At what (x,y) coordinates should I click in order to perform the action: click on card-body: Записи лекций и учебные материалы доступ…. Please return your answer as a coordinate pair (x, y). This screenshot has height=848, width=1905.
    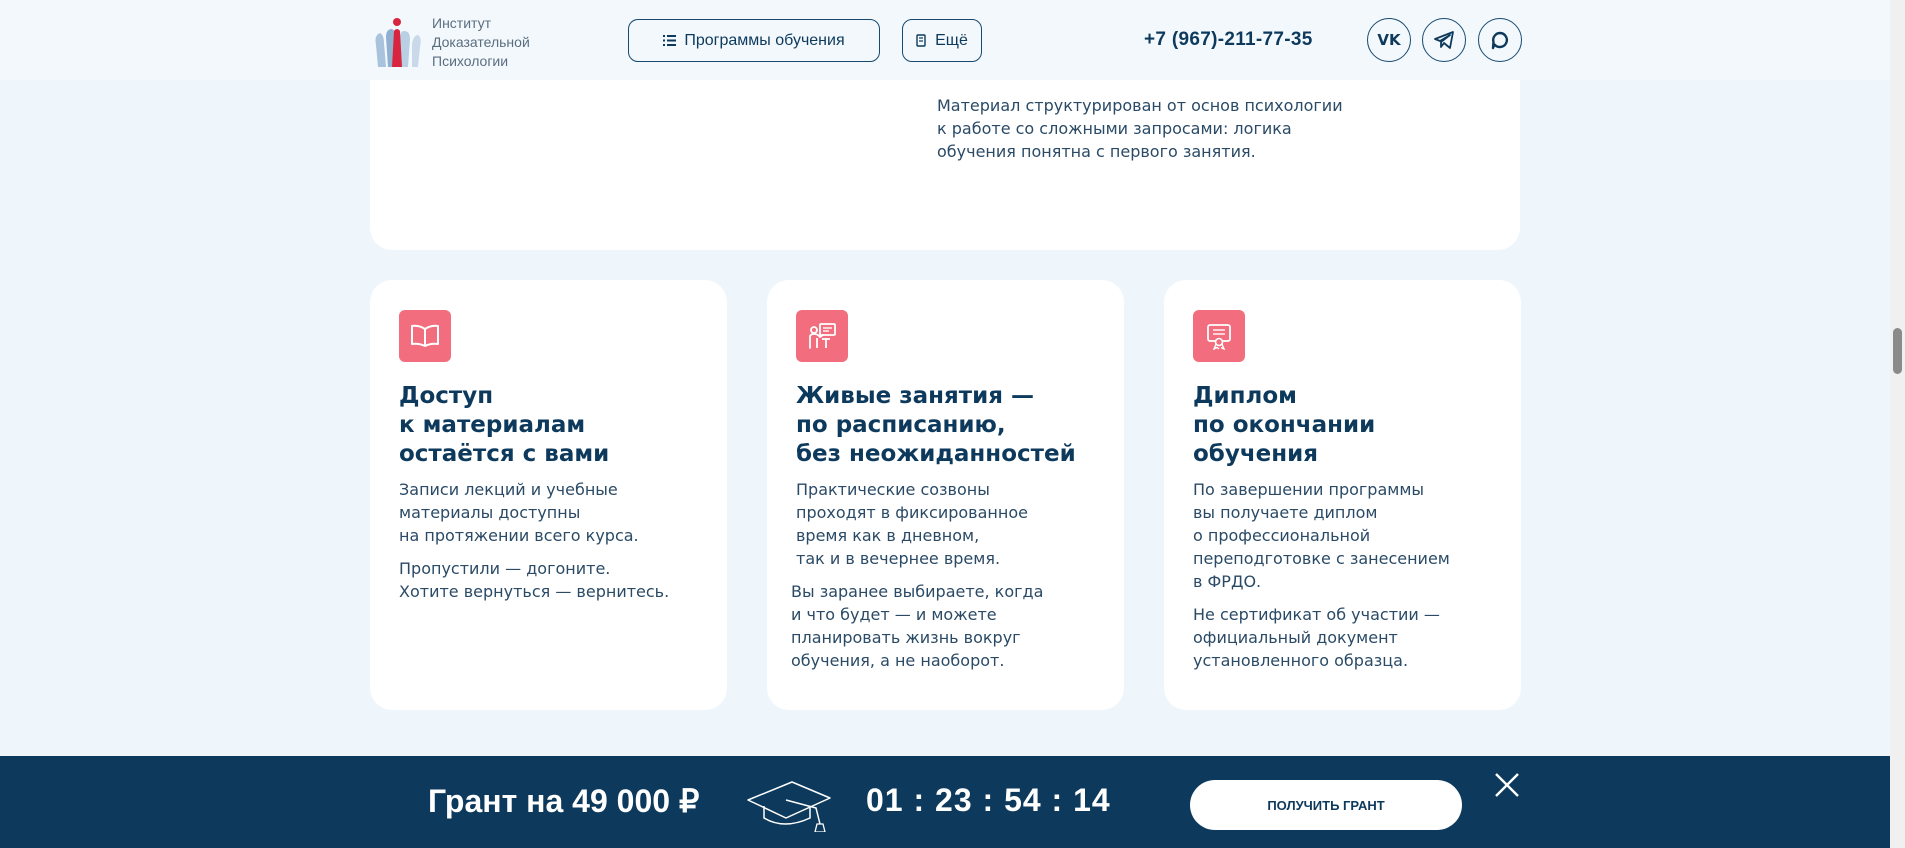
    Looking at the image, I should click on (554, 545).